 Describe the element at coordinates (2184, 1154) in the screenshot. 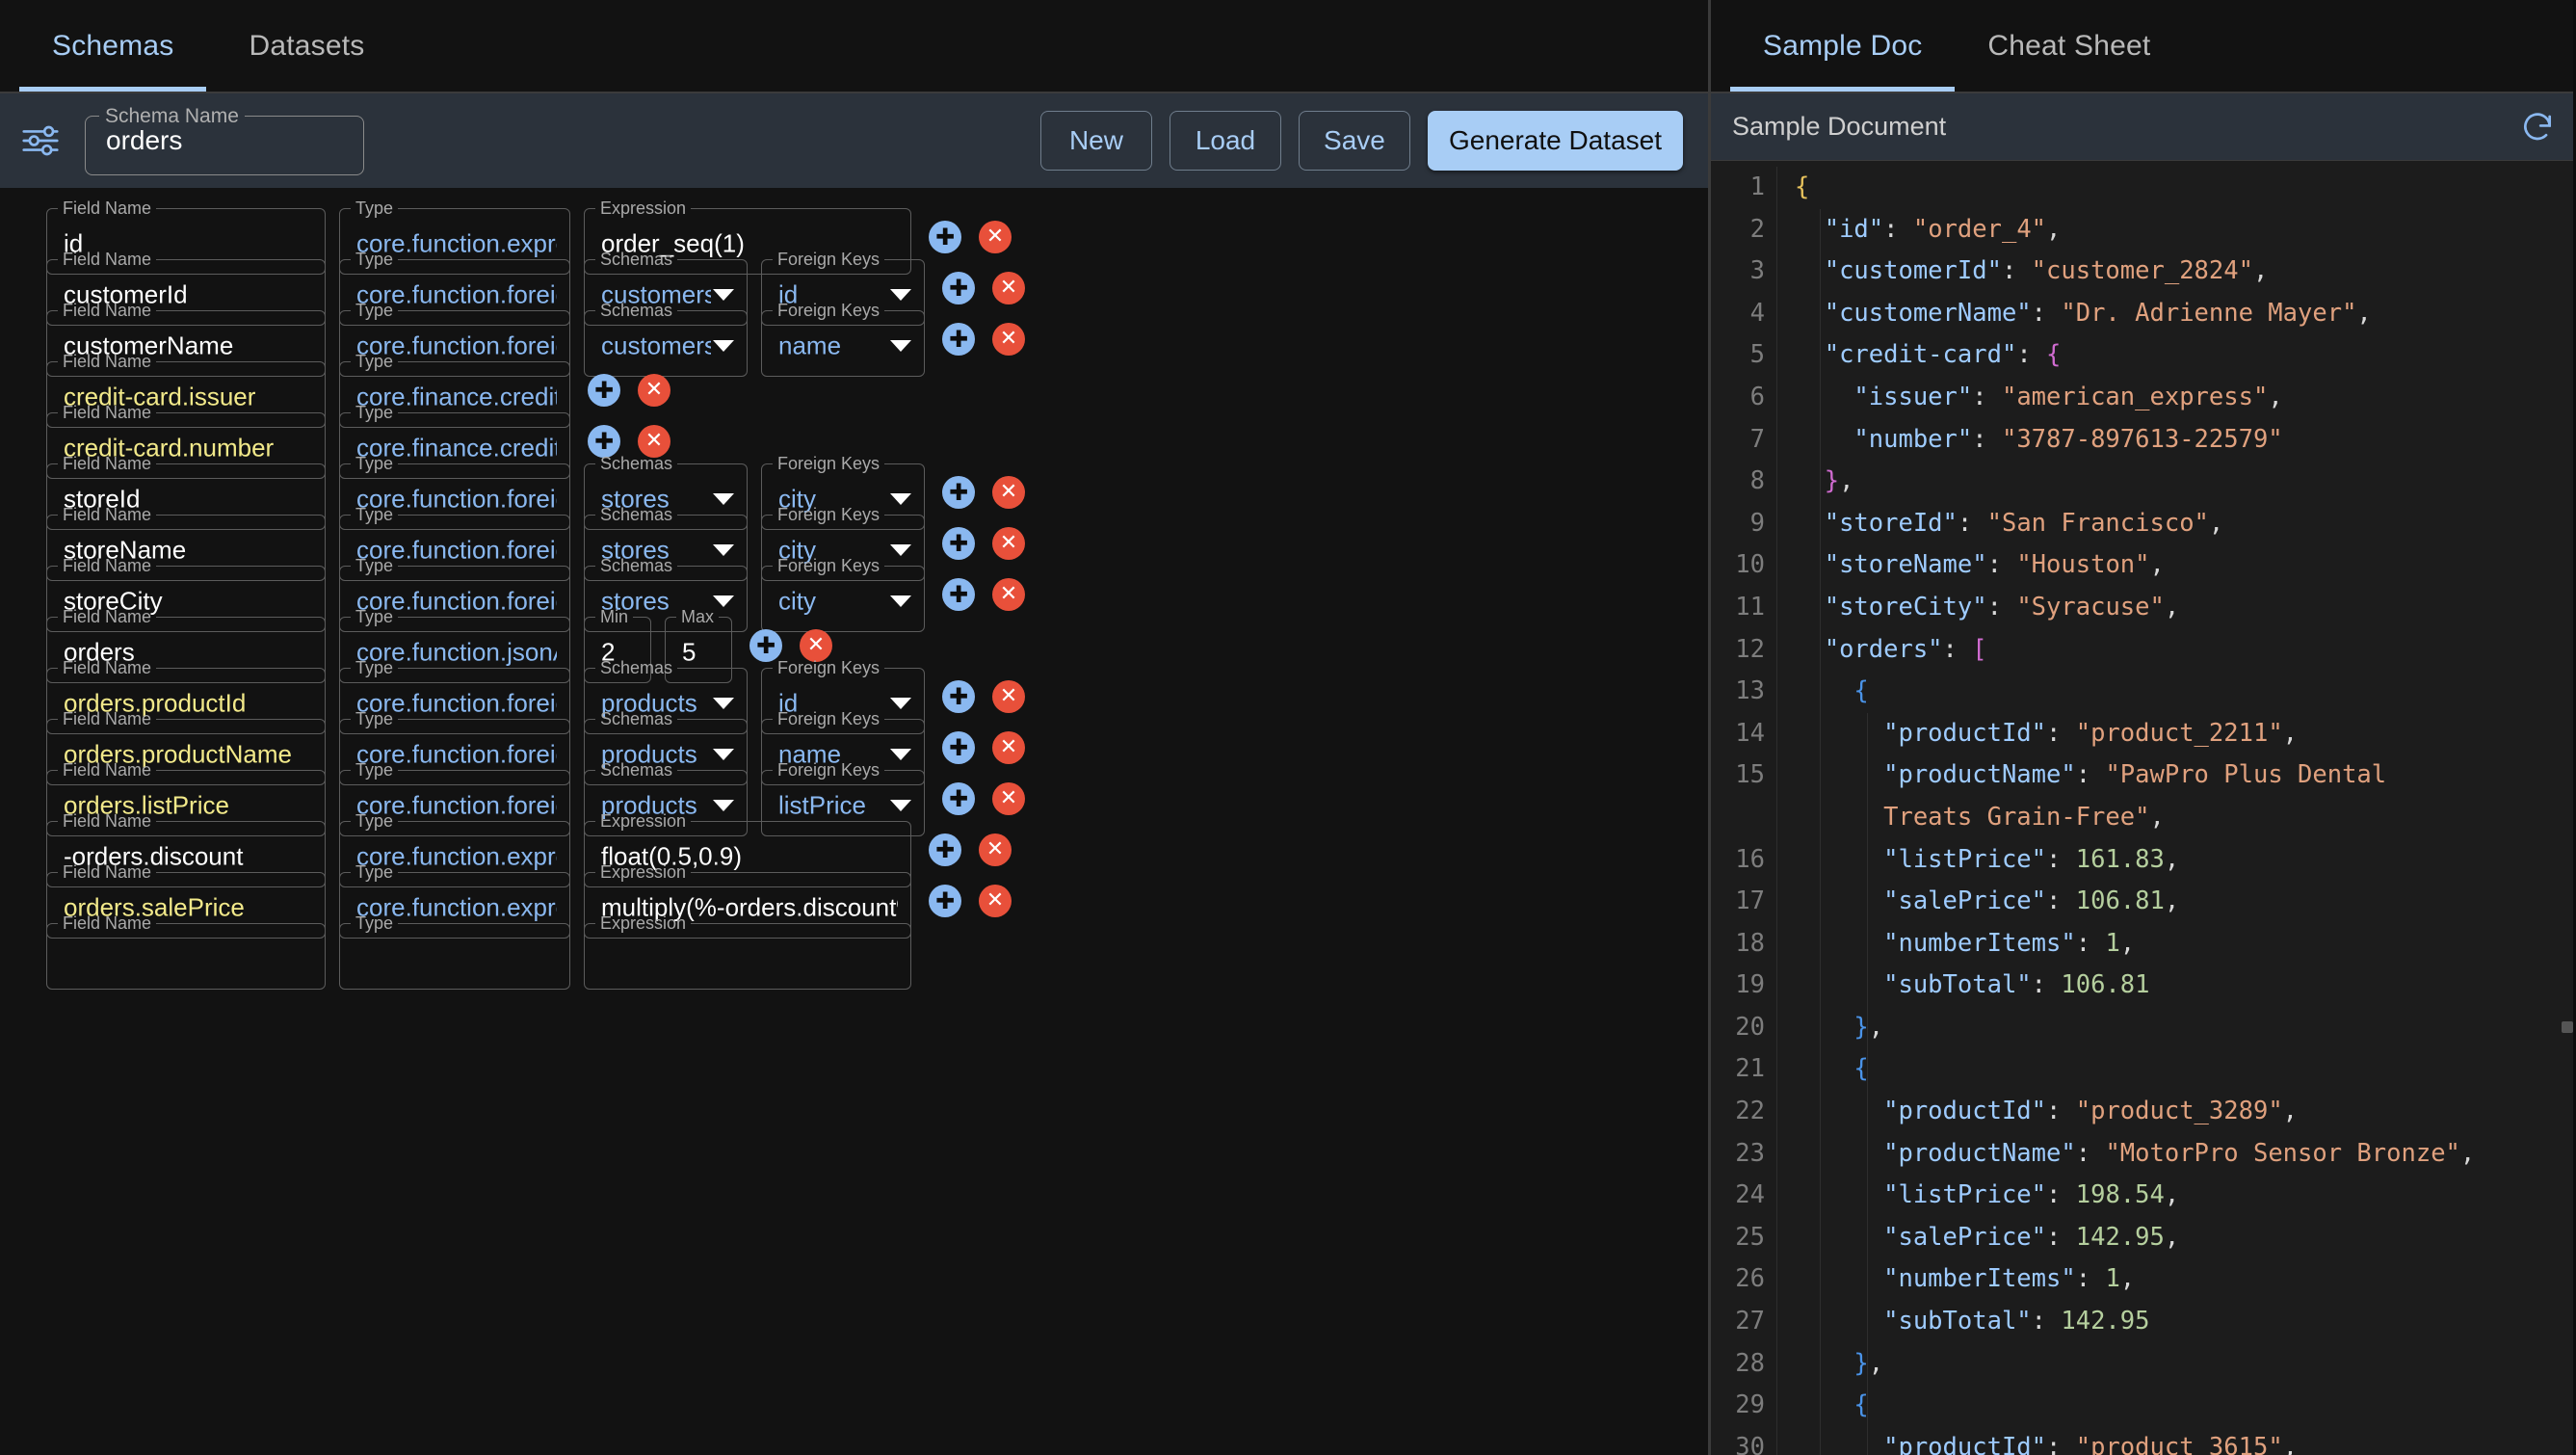

I see `code-line: "productName": "MotorPro Sensor Bronze",` at that location.